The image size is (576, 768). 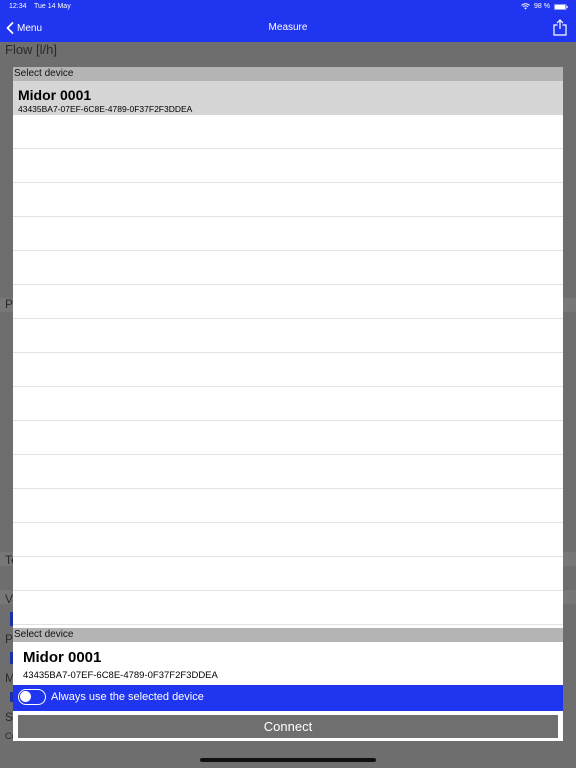 I want to click on always-use-label: Always use the selected device, so click(x=127, y=697).